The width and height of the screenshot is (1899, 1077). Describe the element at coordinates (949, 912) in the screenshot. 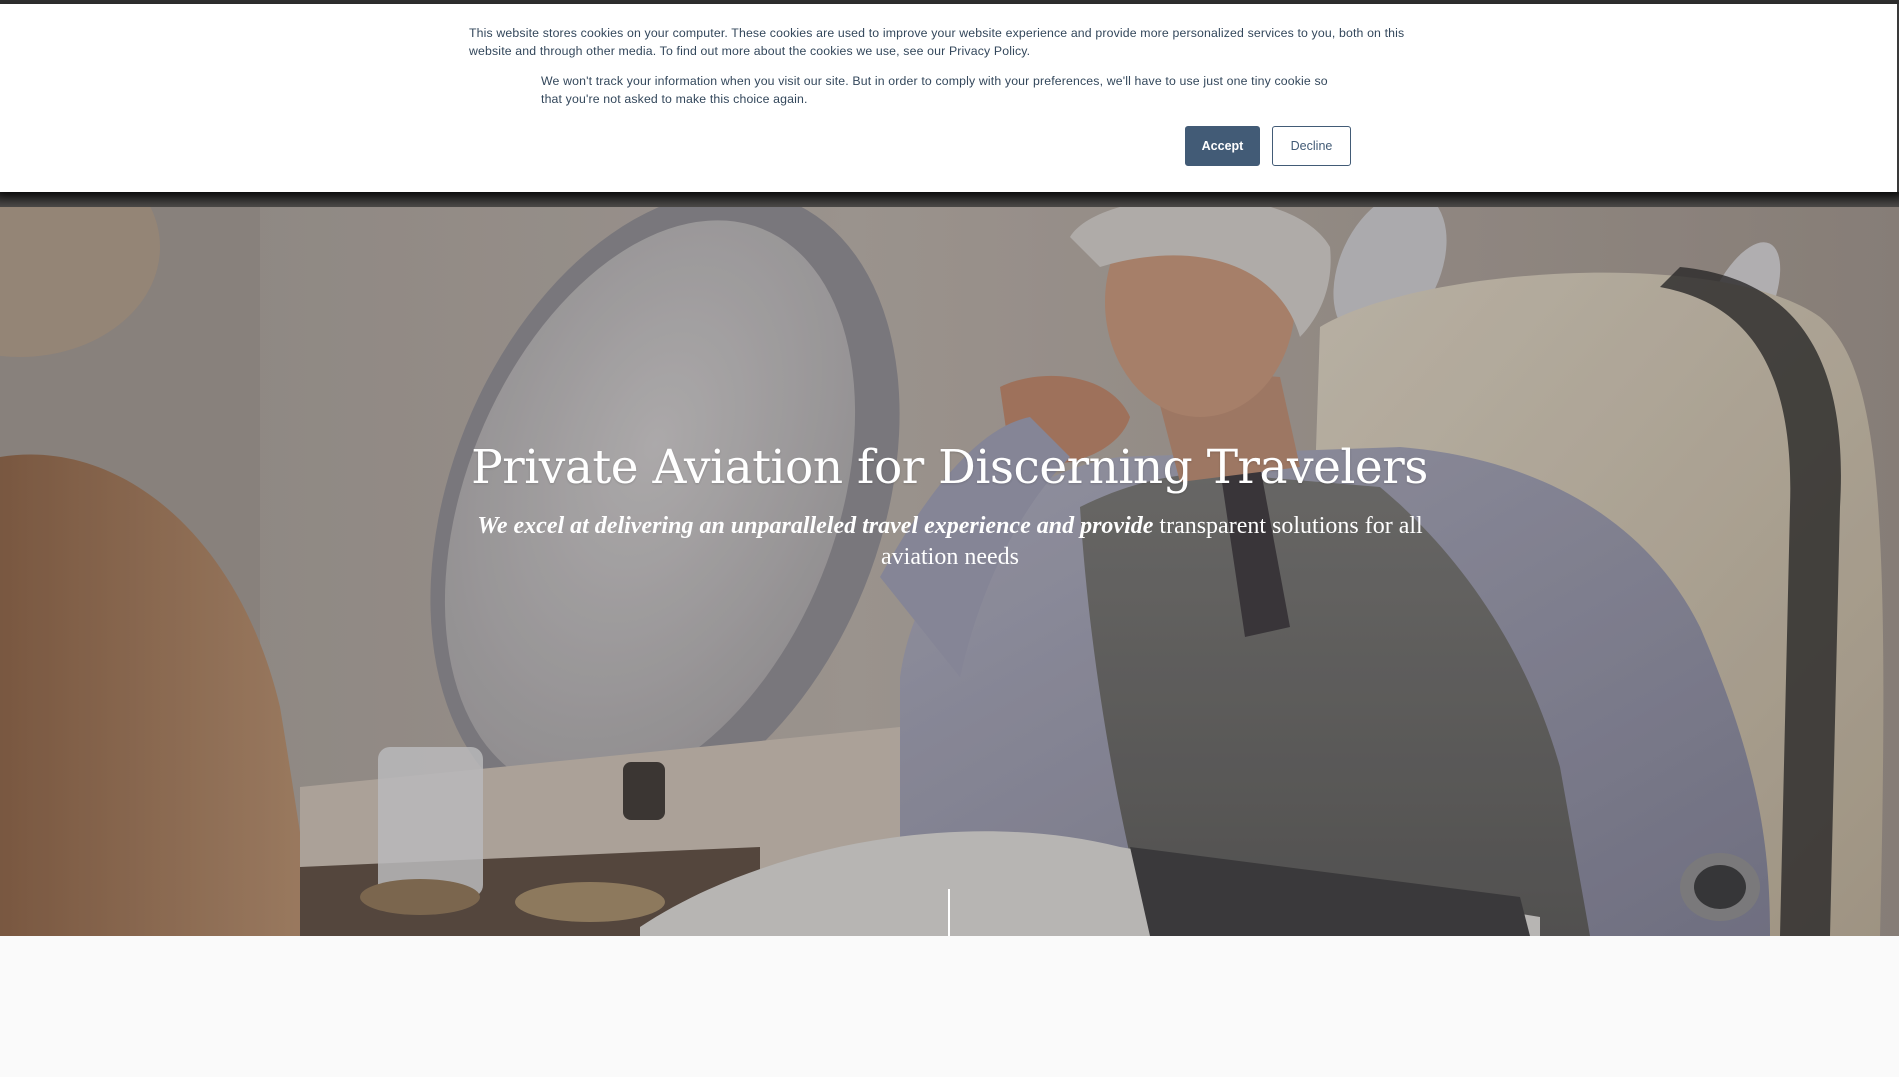

I see `scroll-indicator-line` at that location.